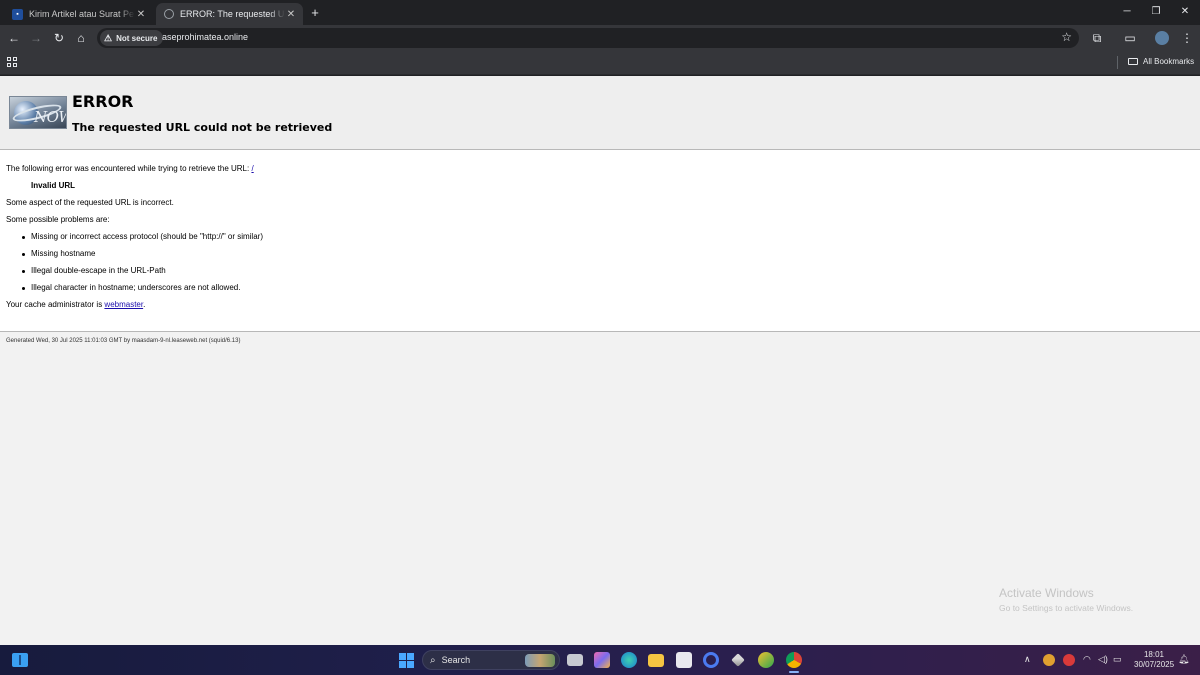 This screenshot has width=1200, height=675. Describe the element at coordinates (1069, 660) in the screenshot. I see `tray-sync-icon` at that location.